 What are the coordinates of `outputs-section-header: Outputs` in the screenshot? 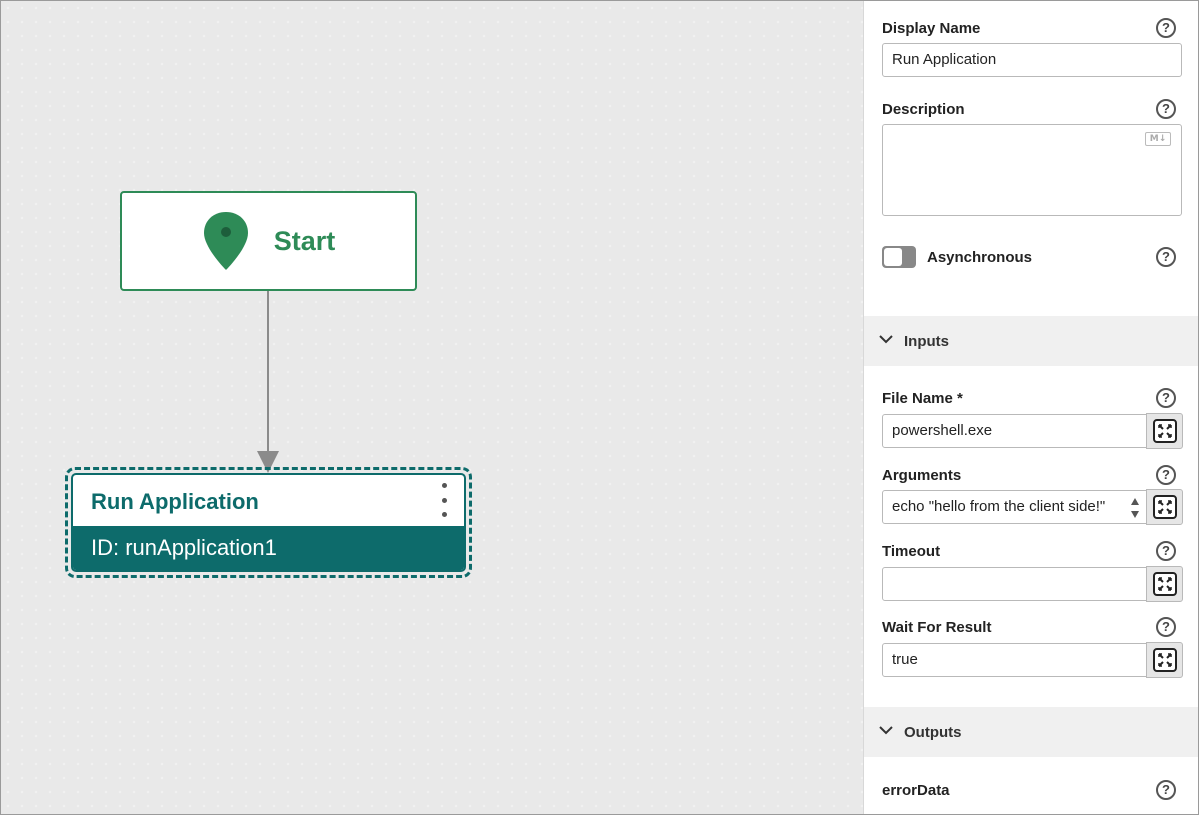 It's located at (1031, 732).